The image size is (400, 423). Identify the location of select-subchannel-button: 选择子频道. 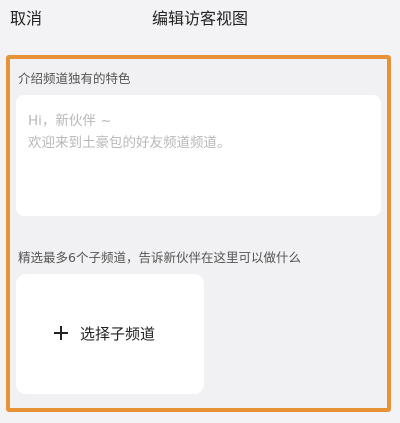
(110, 334).